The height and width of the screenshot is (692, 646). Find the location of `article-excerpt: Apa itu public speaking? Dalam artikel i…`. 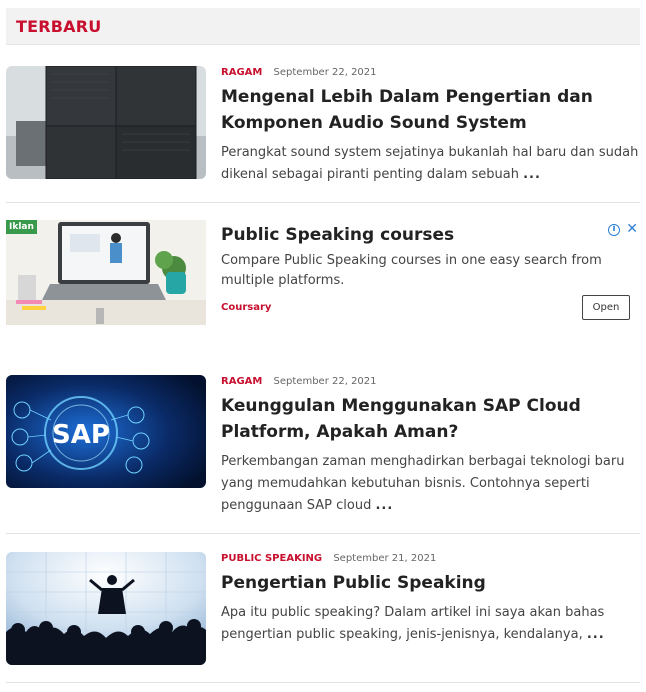

article-excerpt: Apa itu public speaking? Dalam artikel i… is located at coordinates (430, 624).